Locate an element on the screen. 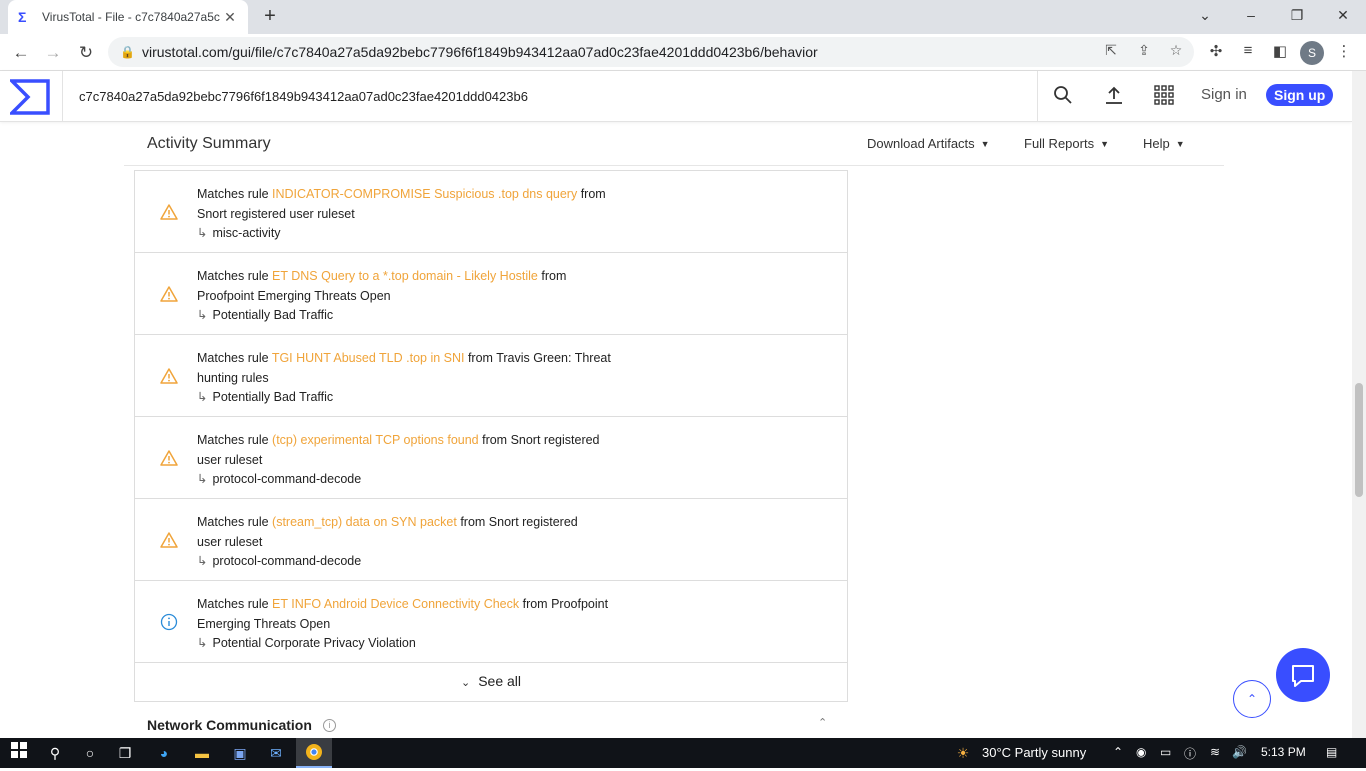 Image resolution: width=1366 pixels, height=771 pixels. reload-button: ↻ is located at coordinates (86, 53).